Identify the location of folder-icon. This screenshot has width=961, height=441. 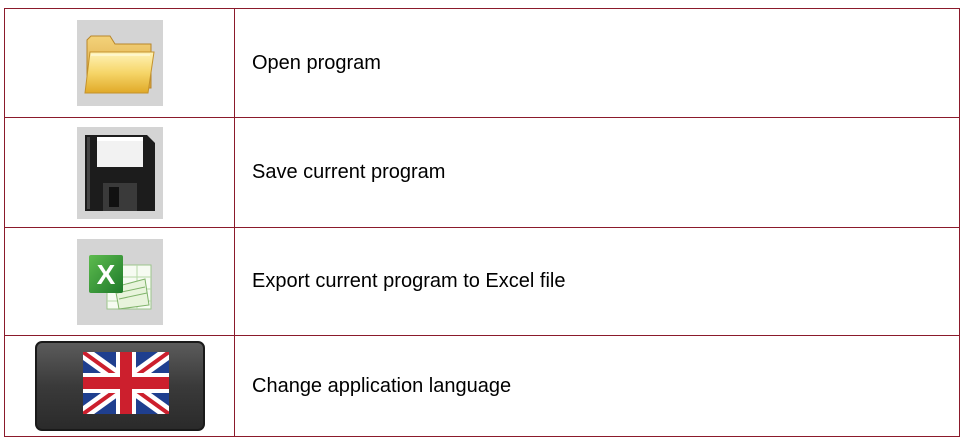
(119, 63).